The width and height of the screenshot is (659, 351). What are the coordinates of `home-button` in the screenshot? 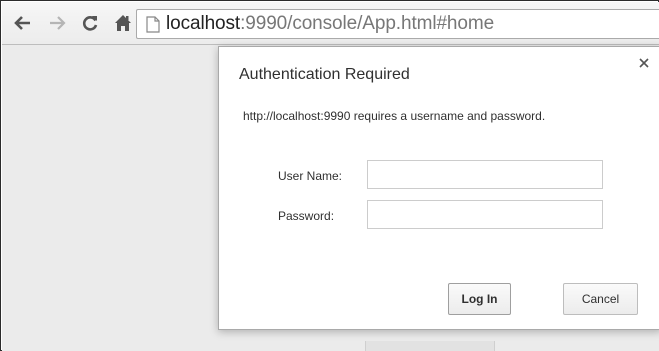 It's located at (123, 23).